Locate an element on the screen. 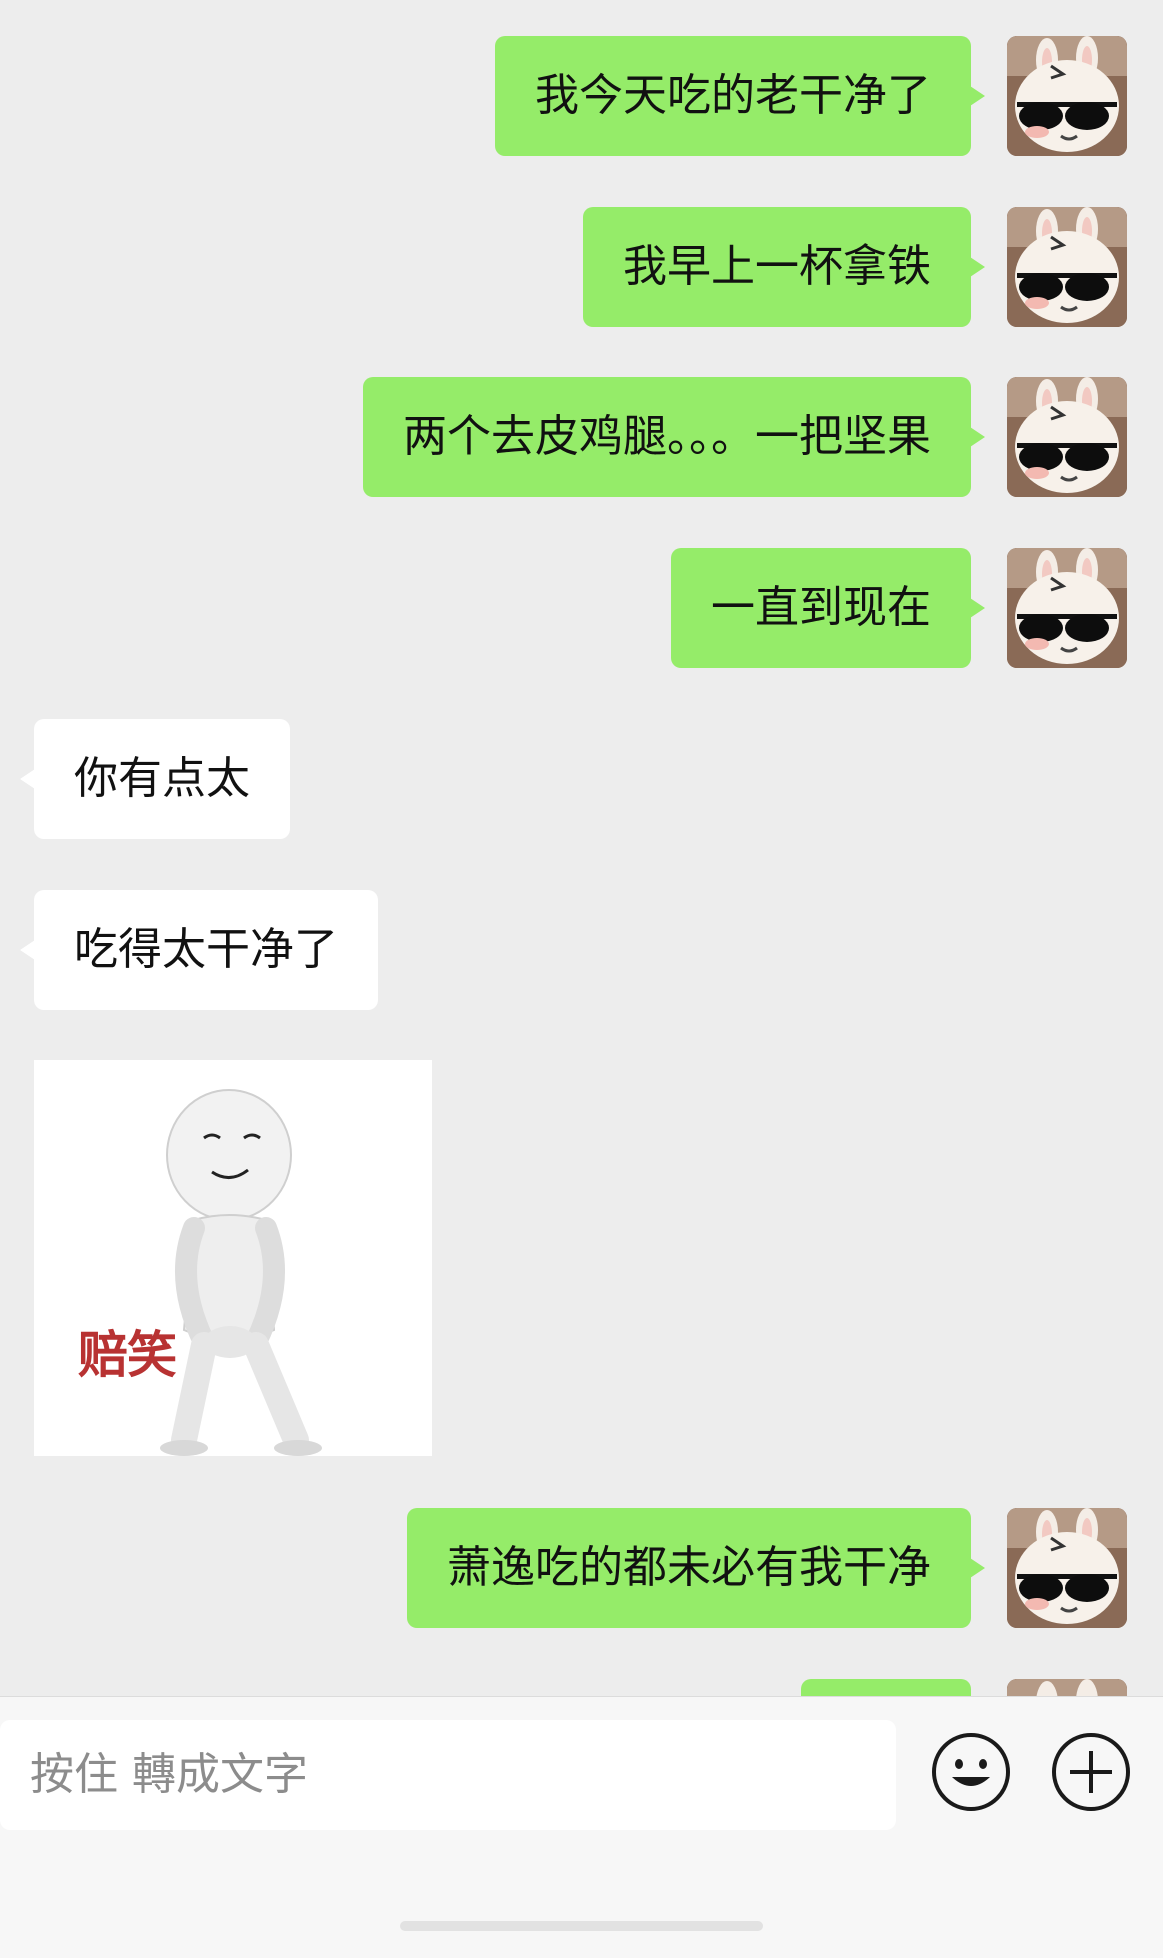 The height and width of the screenshot is (1958, 1163). plus-circle-icon is located at coordinates (1091, 1772).